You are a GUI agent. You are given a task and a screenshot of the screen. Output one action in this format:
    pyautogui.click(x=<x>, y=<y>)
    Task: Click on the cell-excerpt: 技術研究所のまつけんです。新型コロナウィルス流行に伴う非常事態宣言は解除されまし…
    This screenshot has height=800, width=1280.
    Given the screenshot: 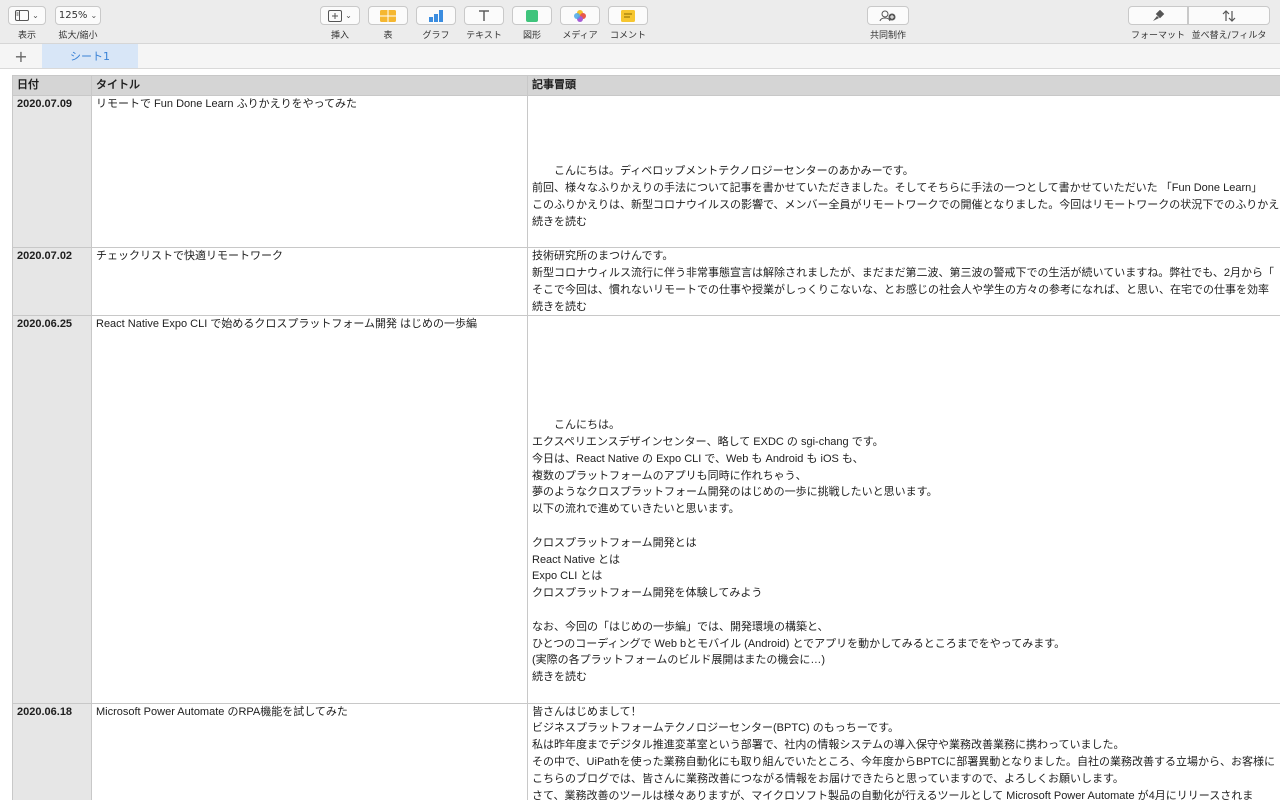 What is the action you would take?
    pyautogui.click(x=903, y=282)
    